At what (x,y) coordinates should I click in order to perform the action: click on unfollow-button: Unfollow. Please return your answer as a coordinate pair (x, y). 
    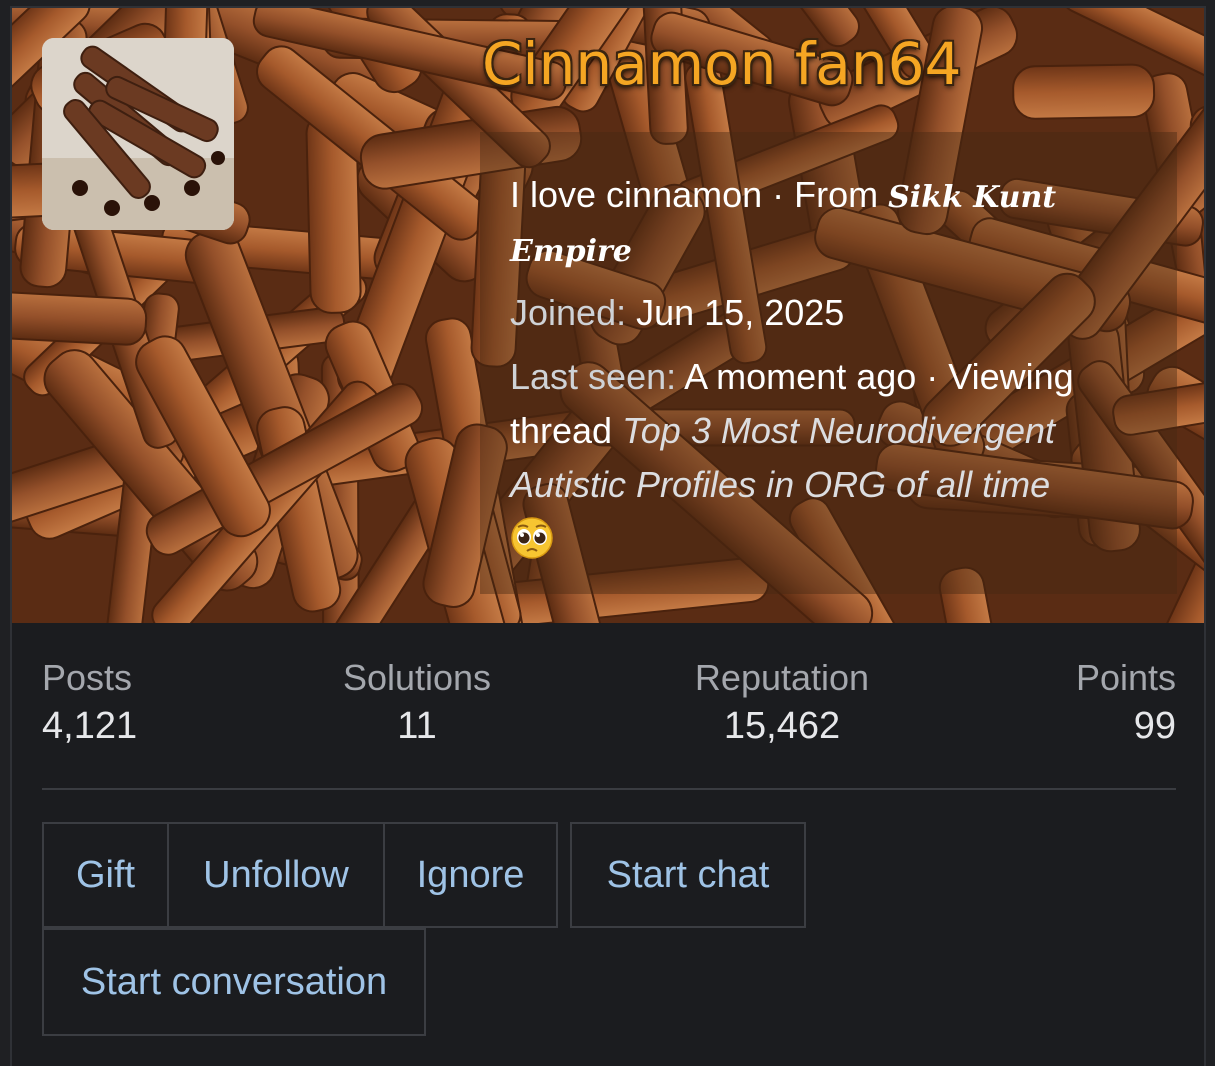
    Looking at the image, I should click on (276, 875).